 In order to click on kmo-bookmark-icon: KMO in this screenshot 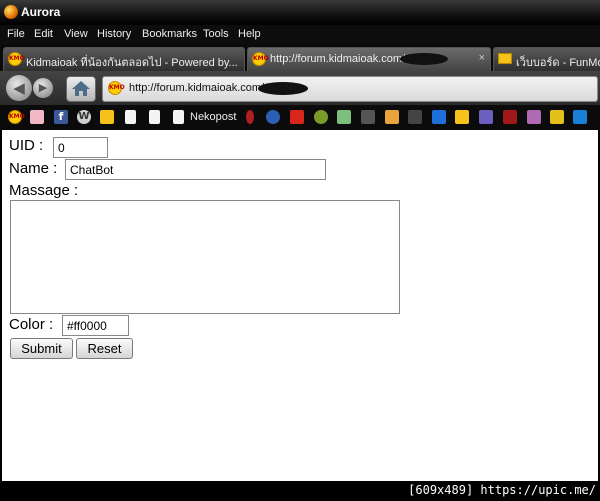, I will do `click(16, 117)`.